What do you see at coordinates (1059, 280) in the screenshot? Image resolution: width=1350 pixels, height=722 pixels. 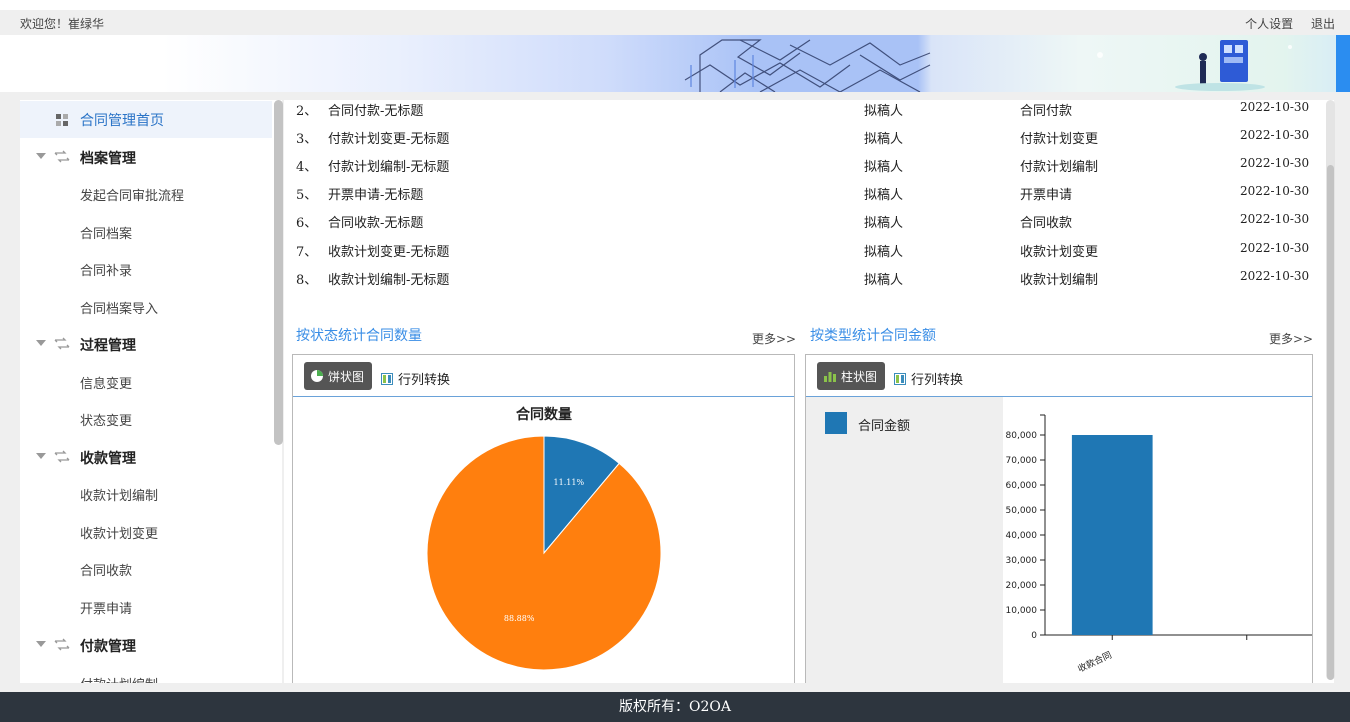 I see `row-type: 收款计划编制` at bounding box center [1059, 280].